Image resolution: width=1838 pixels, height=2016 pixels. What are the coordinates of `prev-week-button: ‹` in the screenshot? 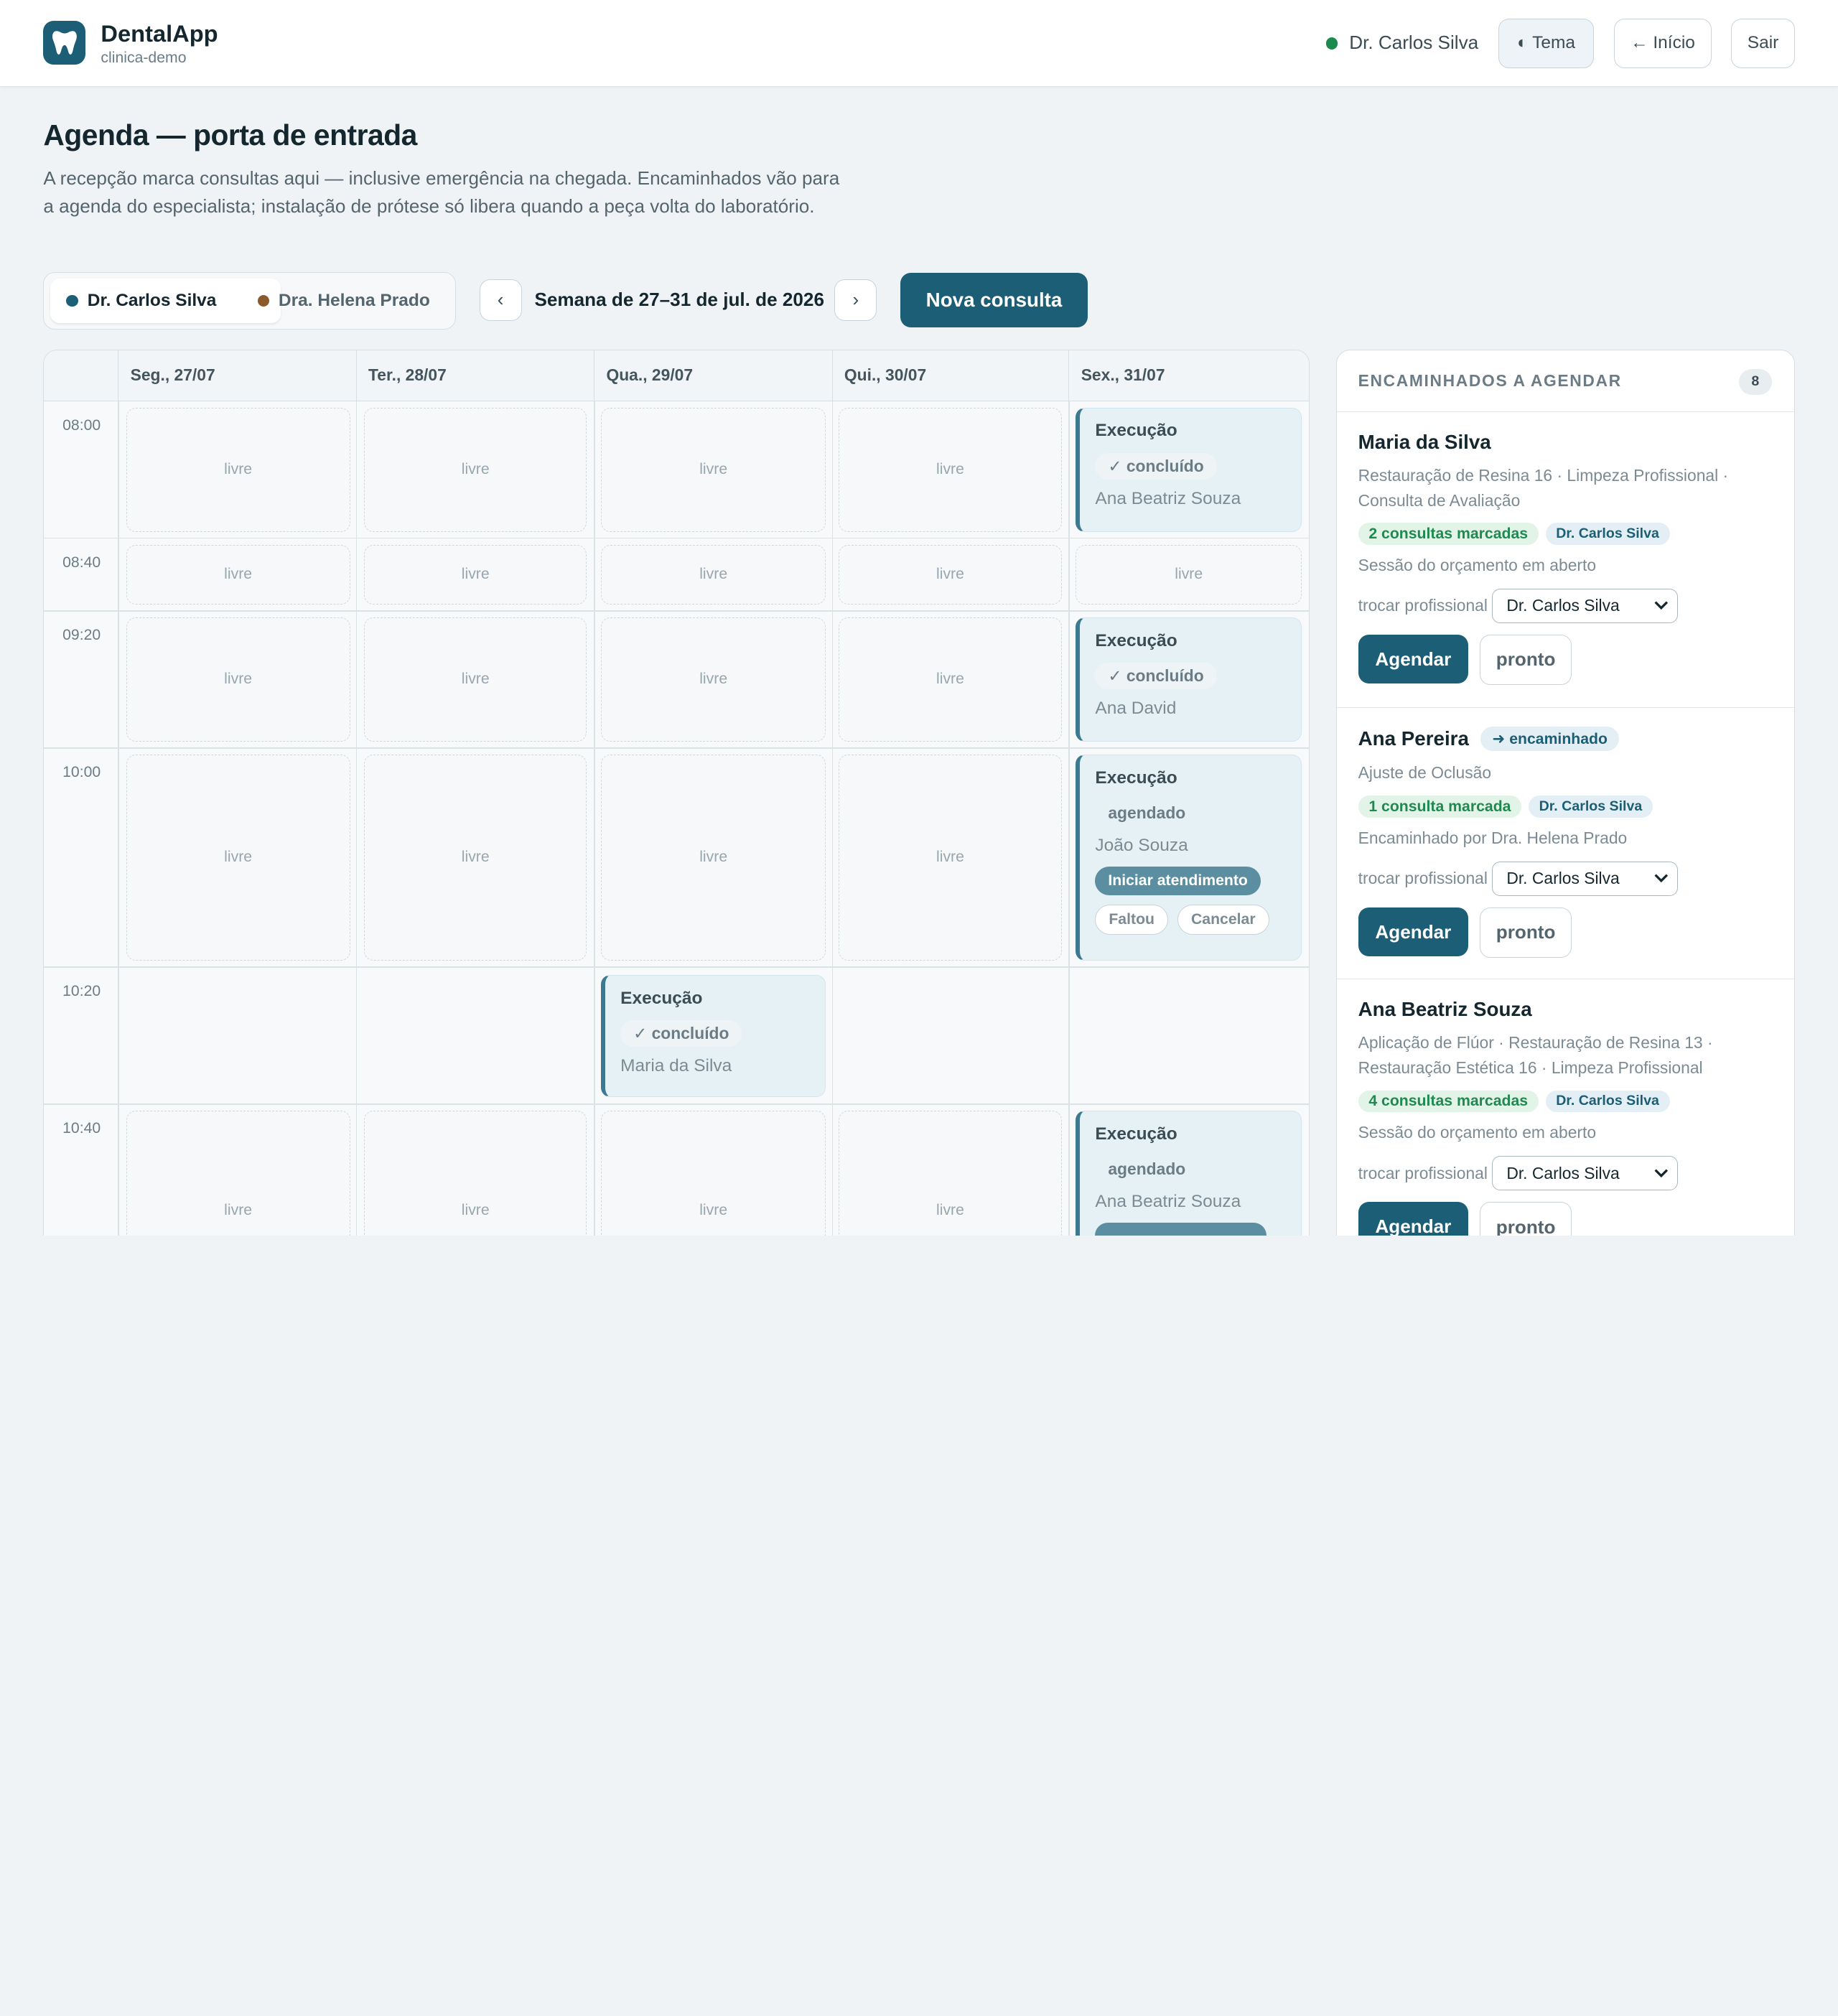 It's located at (501, 300).